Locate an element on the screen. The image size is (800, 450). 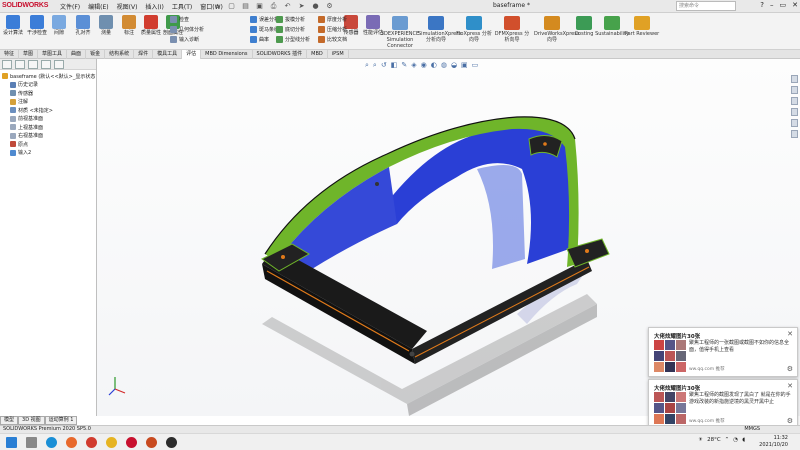
tree-item: 历史记录 is located at coordinates (48, 85).